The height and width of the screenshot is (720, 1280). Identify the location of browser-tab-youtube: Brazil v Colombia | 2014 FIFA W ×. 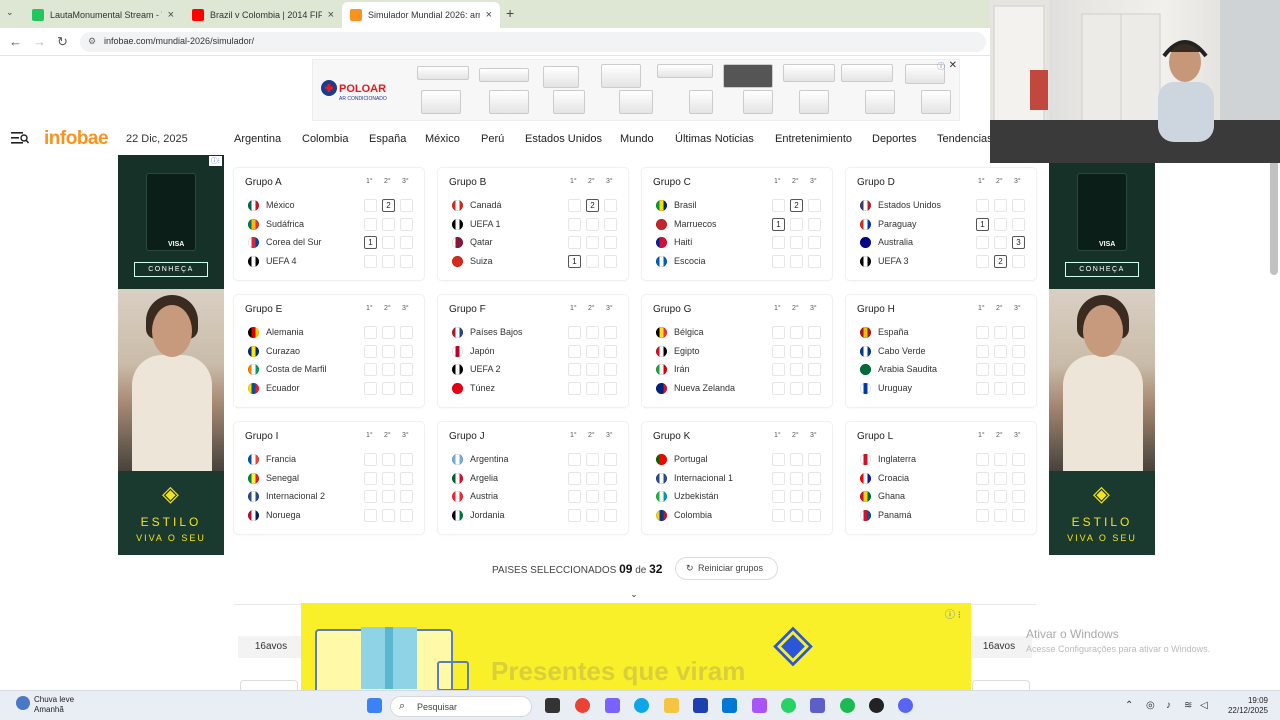
(263, 15).